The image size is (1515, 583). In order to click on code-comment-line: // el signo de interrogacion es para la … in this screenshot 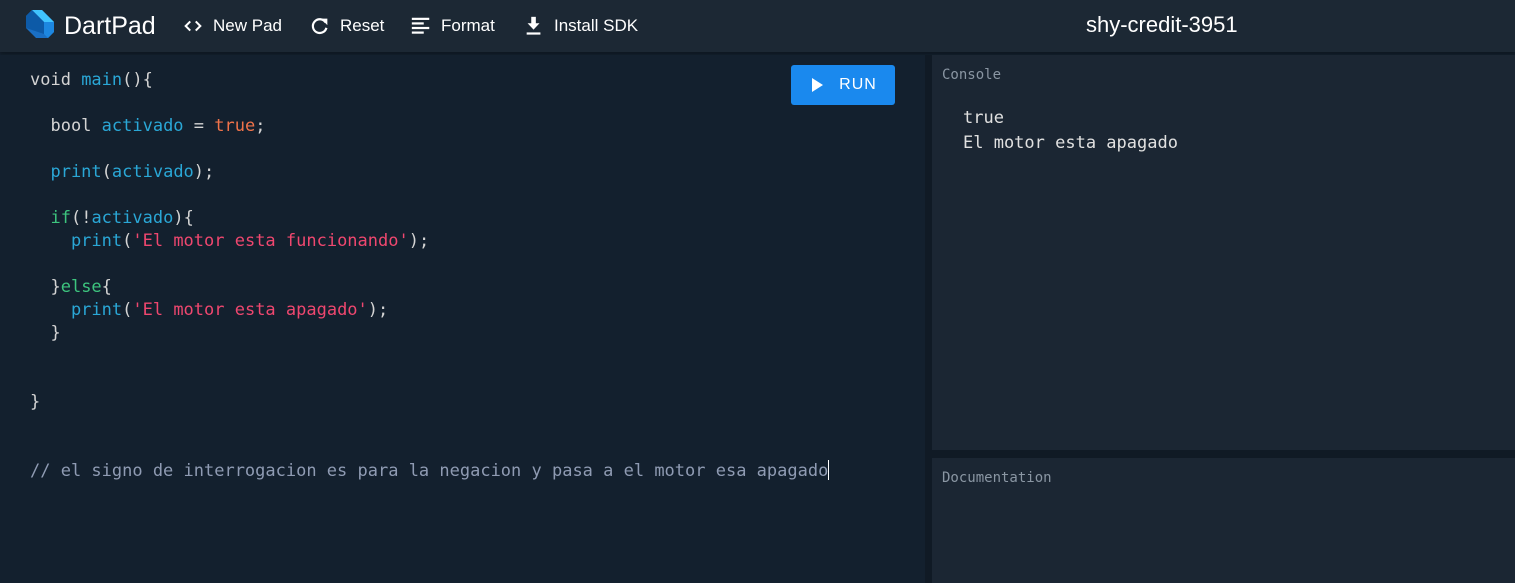, I will do `click(430, 470)`.